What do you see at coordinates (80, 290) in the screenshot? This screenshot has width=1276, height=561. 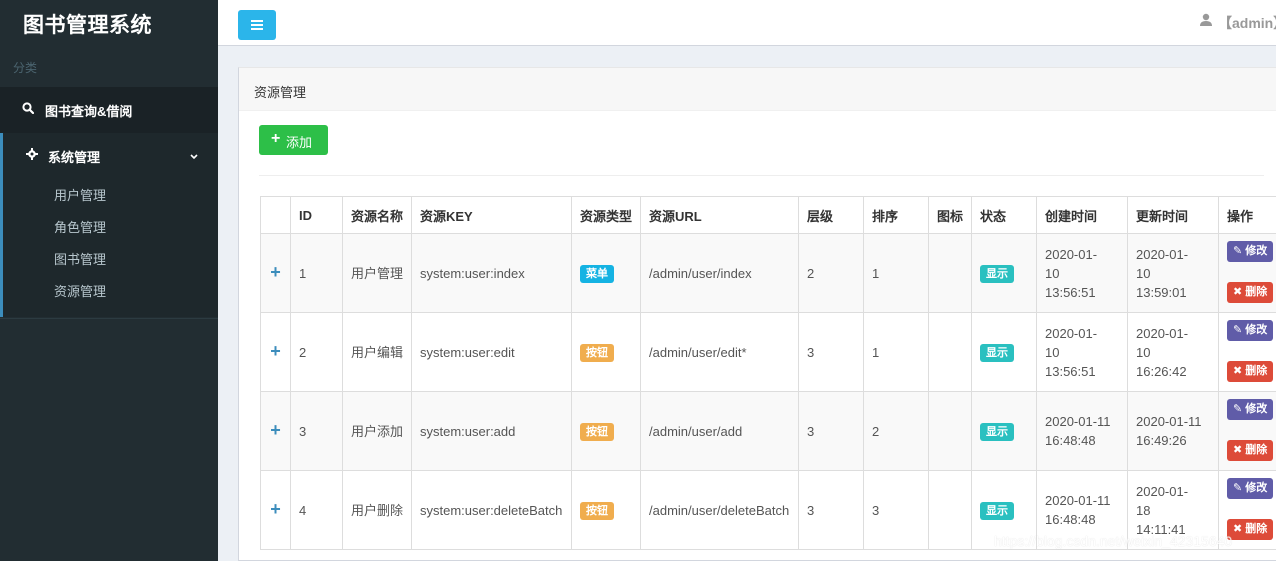 I see `sidebar-subitem-resources: 资源管理` at bounding box center [80, 290].